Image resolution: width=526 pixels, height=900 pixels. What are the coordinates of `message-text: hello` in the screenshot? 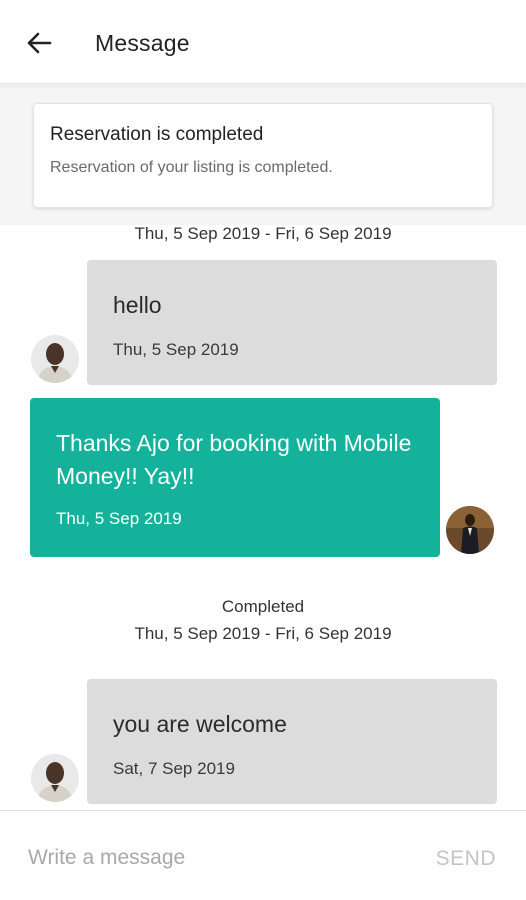 It's located at (137, 305).